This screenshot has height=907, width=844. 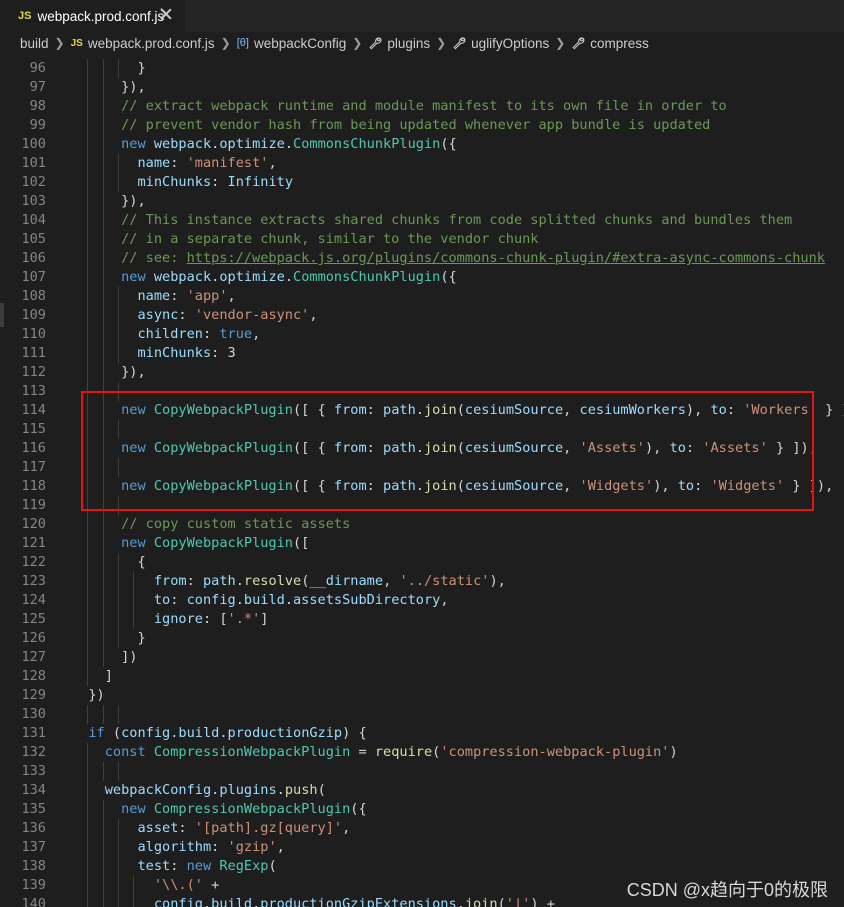 I want to click on code-line: 135 new CompressionWebpackPlugin({, so click(x=422, y=809).